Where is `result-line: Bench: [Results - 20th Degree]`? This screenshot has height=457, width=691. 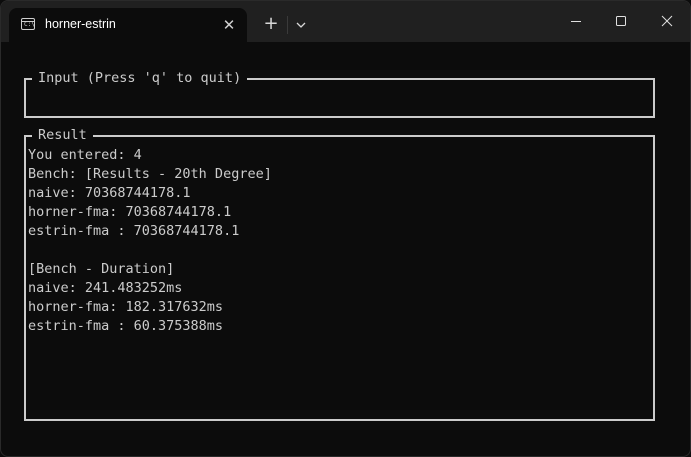 result-line: Bench: [Results - 20th Degree] is located at coordinates (150, 174).